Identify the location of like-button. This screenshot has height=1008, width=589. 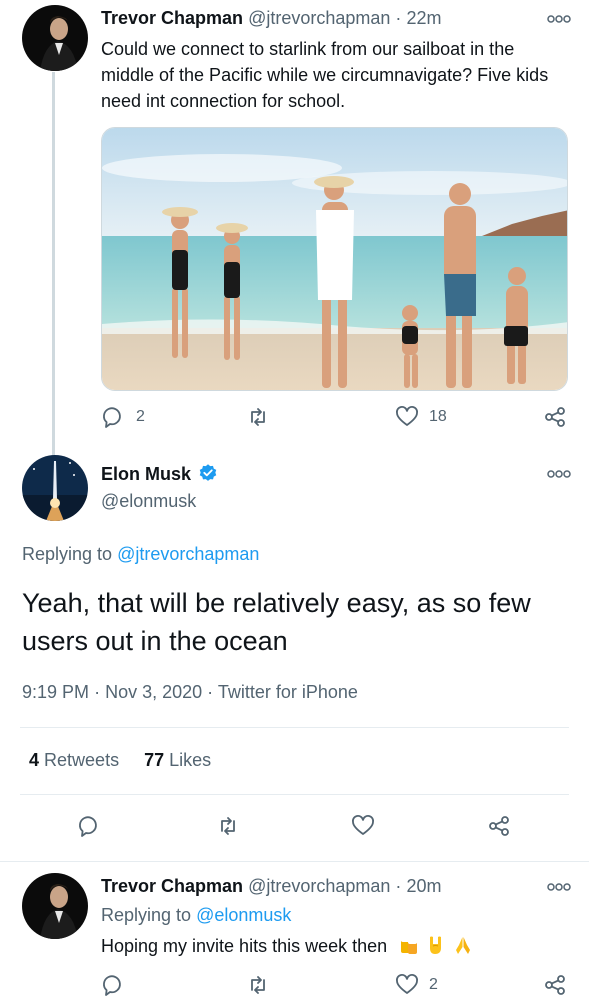
(363, 826).